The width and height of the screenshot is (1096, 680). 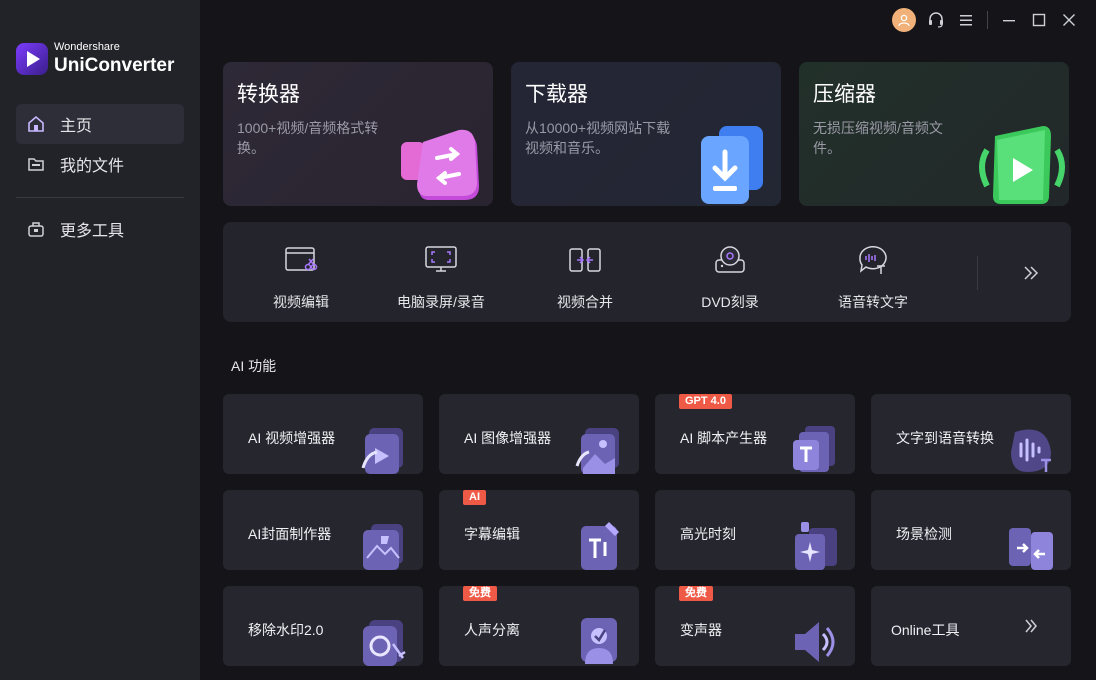 What do you see at coordinates (36, 164) in the screenshot?
I see `folder-icon` at bounding box center [36, 164].